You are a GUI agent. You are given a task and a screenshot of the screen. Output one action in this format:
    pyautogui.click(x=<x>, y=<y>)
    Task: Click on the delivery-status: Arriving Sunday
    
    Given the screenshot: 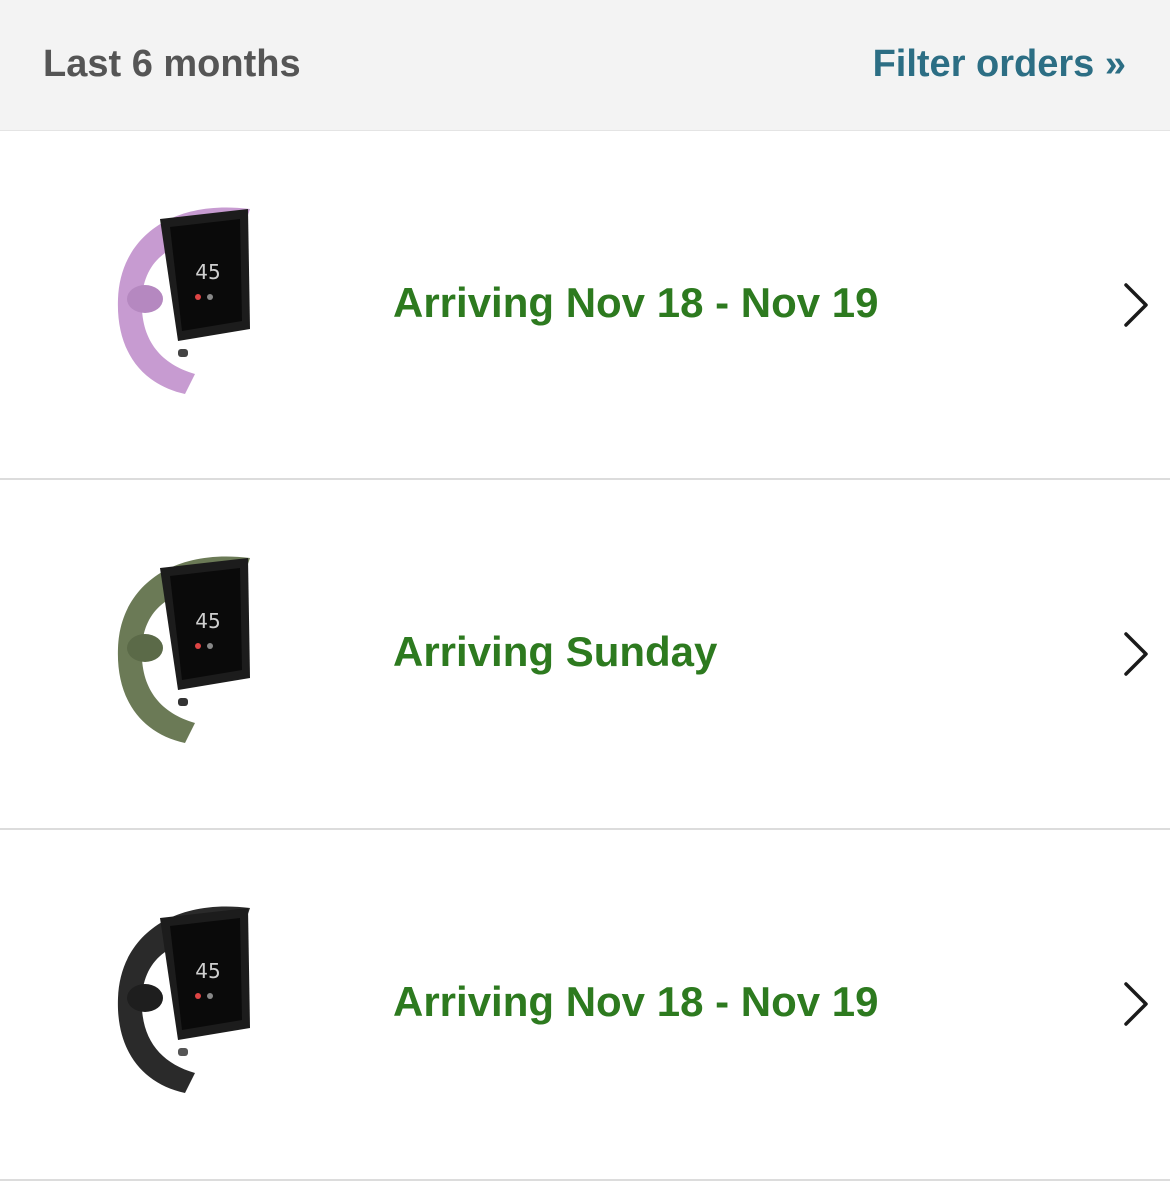 What is the action you would take?
    pyautogui.click(x=555, y=651)
    